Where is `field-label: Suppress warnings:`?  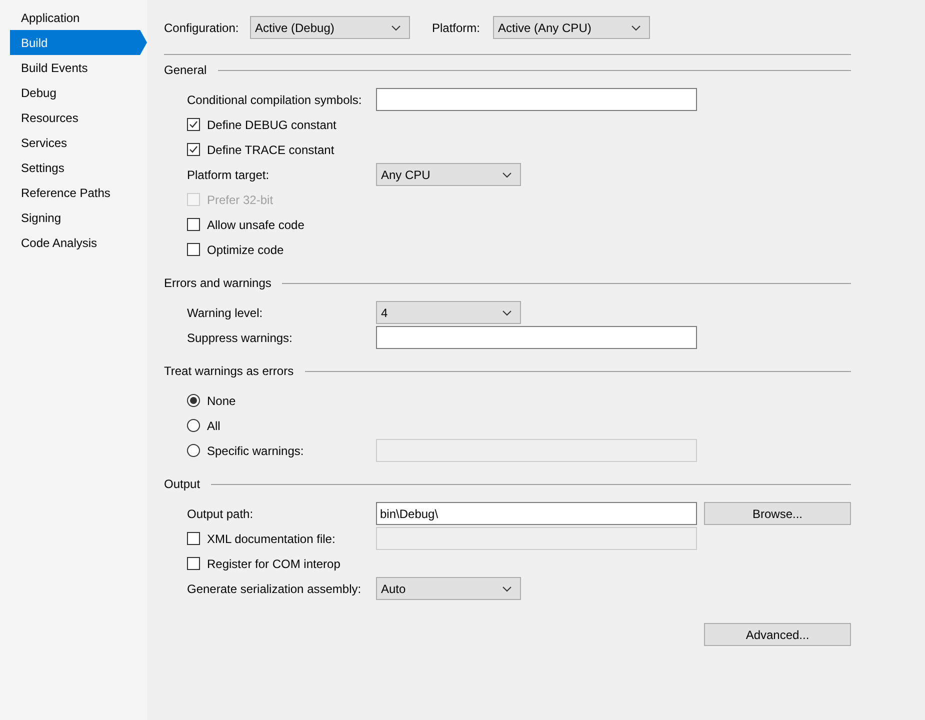 field-label: Suppress warnings: is located at coordinates (239, 338).